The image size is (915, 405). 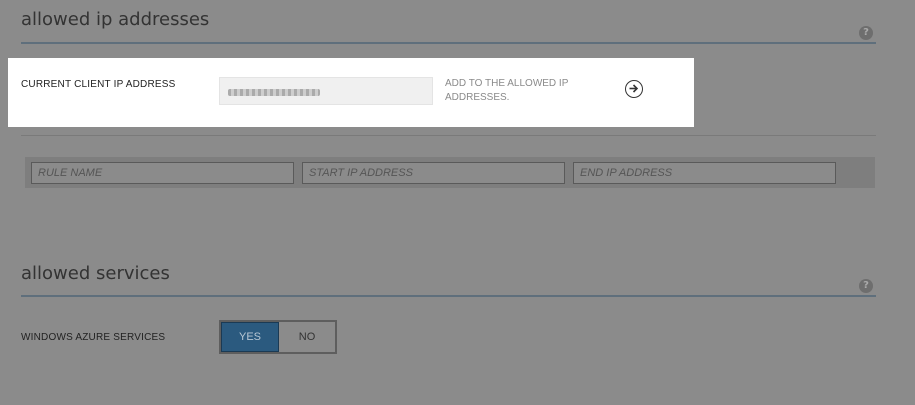 I want to click on no-toggle-button: NO, so click(x=307, y=337).